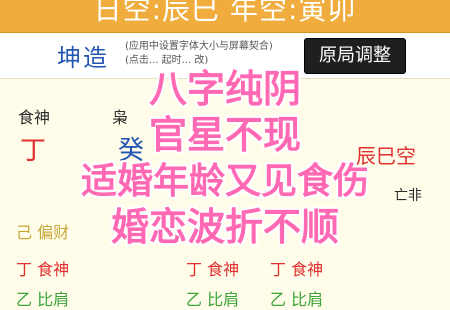  Describe the element at coordinates (224, 227) in the screenshot. I see `overlay-caption-line-4: 婚恋波折不顺` at that location.